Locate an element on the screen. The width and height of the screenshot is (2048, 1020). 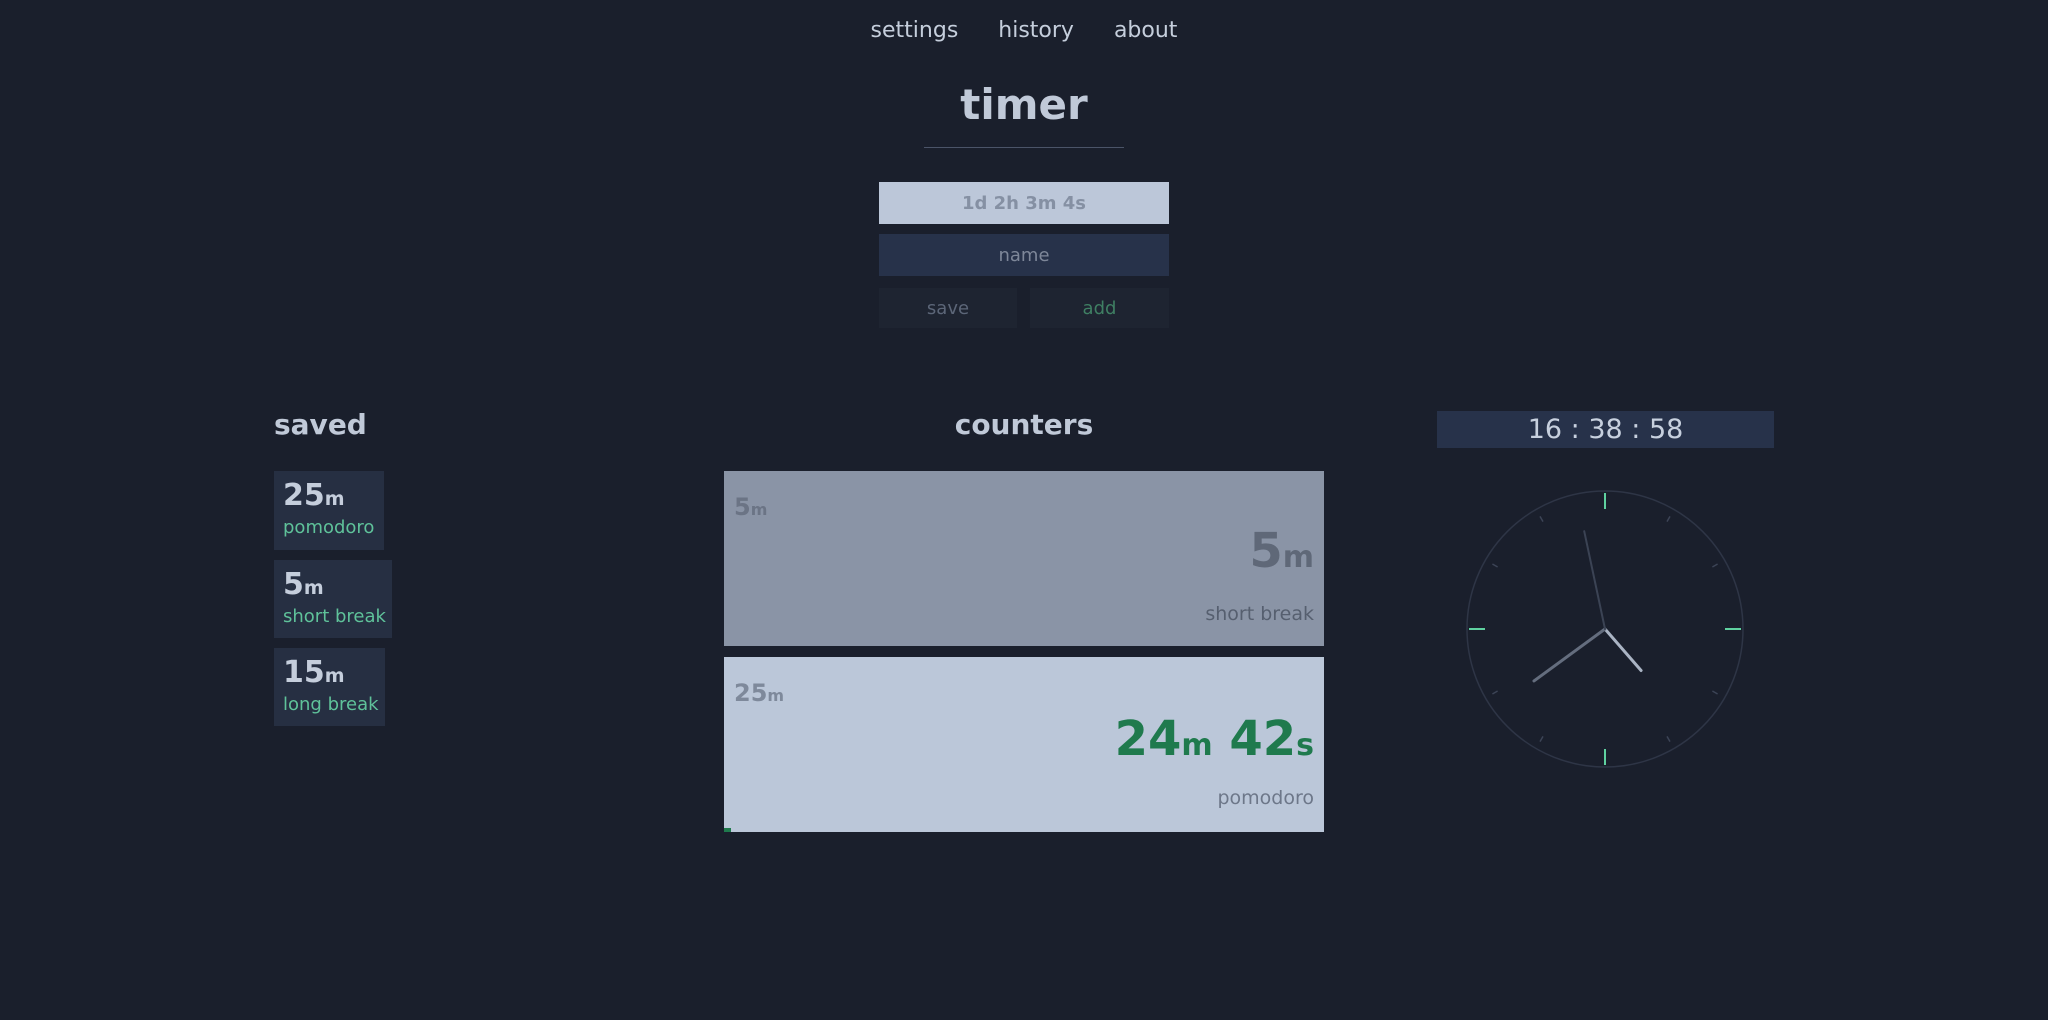
analog-clock is located at coordinates (1605, 629).